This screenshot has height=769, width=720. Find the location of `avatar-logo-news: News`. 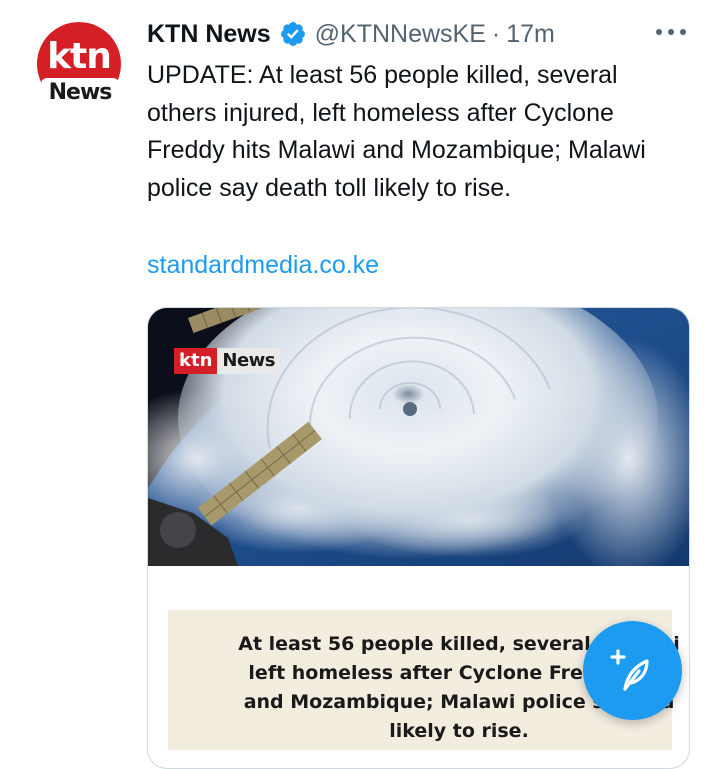

avatar-logo-news: News is located at coordinates (80, 93).